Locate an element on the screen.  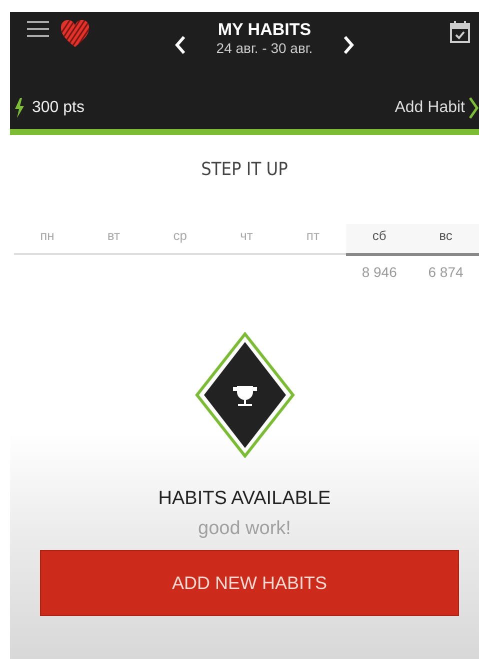
next-week-button is located at coordinates (348, 45).